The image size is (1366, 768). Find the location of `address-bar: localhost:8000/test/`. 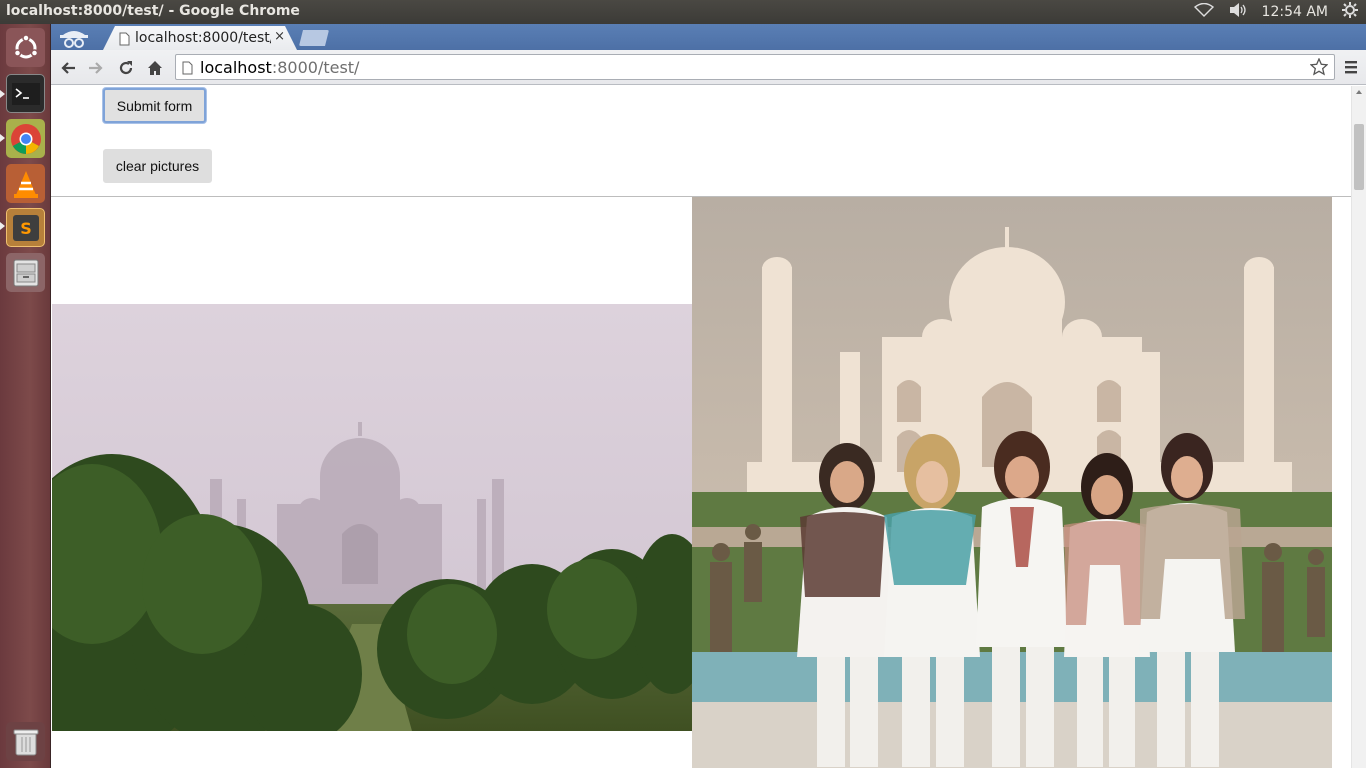

address-bar: localhost:8000/test/ is located at coordinates (755, 67).